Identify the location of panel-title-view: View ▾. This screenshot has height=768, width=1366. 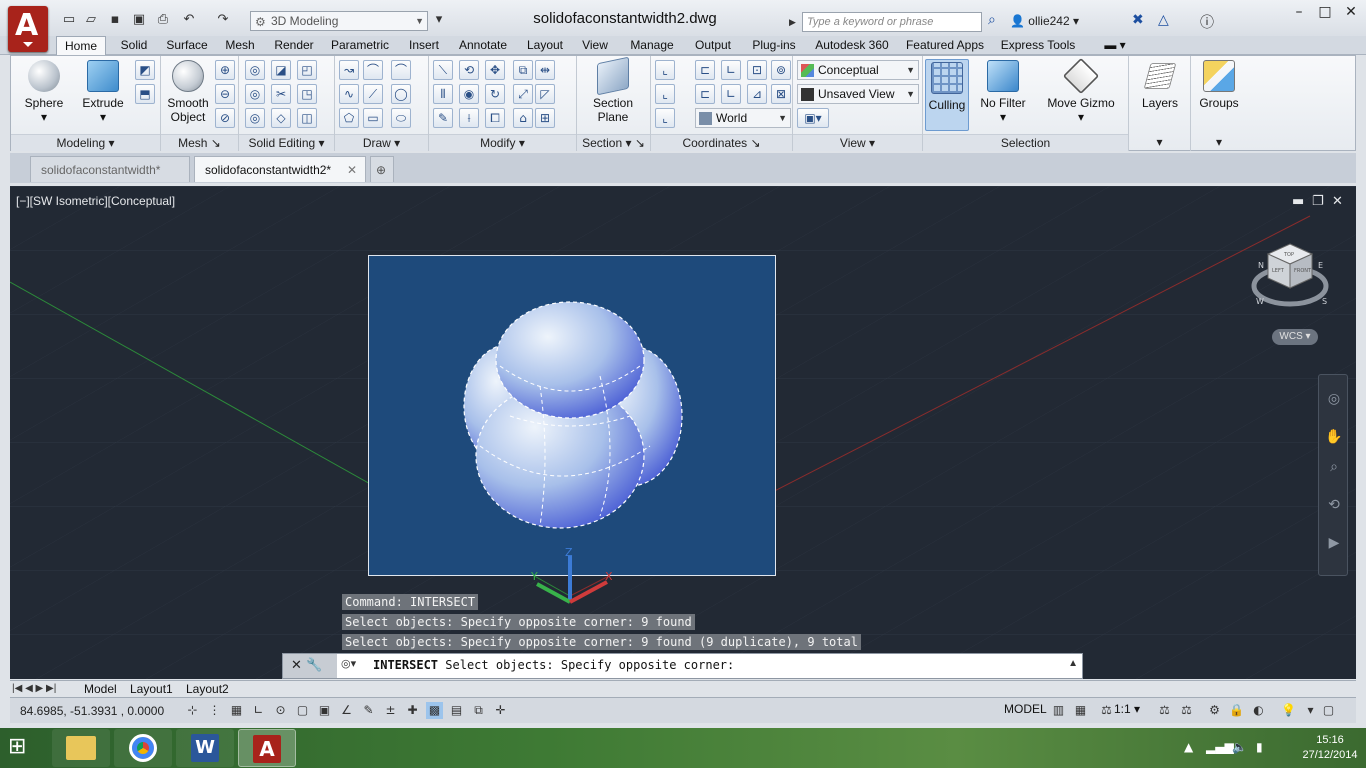
(857, 142).